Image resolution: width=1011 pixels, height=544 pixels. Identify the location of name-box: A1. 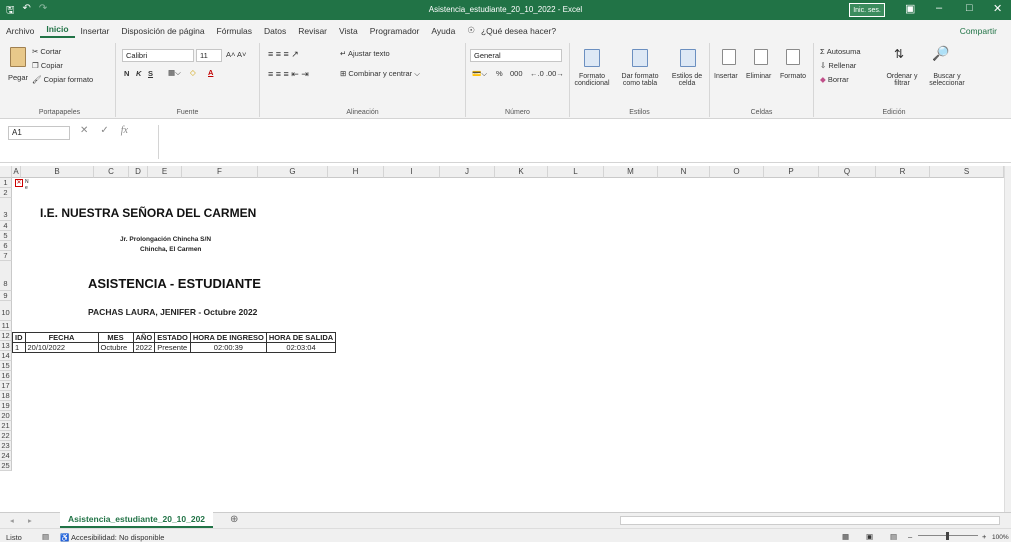
(39, 133).